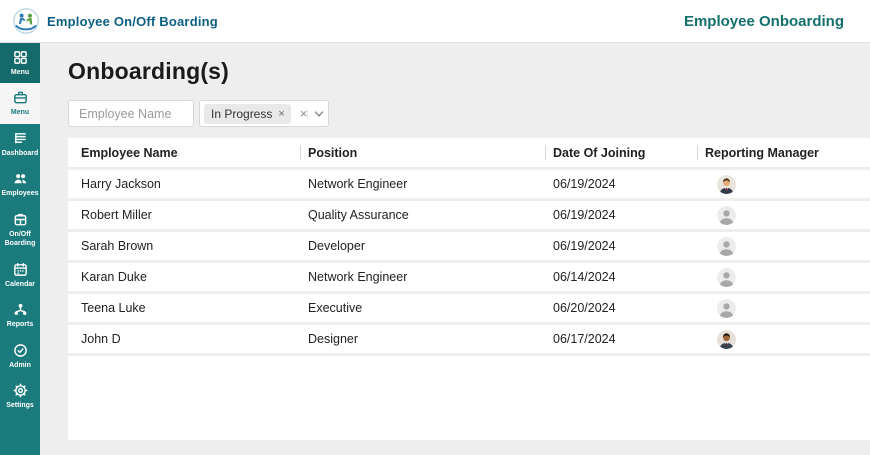 The height and width of the screenshot is (455, 870). Describe the element at coordinates (117, 246) in the screenshot. I see `employee-name-cell: Sarah Brown` at that location.